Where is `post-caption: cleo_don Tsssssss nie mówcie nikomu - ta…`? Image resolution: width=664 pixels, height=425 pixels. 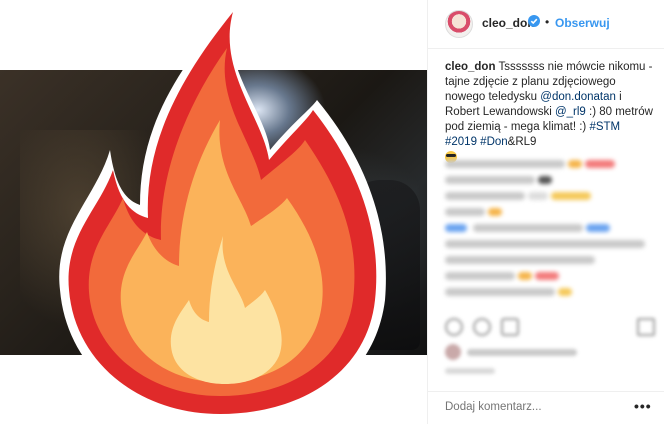
post-caption: cleo_don Tsssssss nie mówcie nikomu - ta… is located at coordinates (550, 112).